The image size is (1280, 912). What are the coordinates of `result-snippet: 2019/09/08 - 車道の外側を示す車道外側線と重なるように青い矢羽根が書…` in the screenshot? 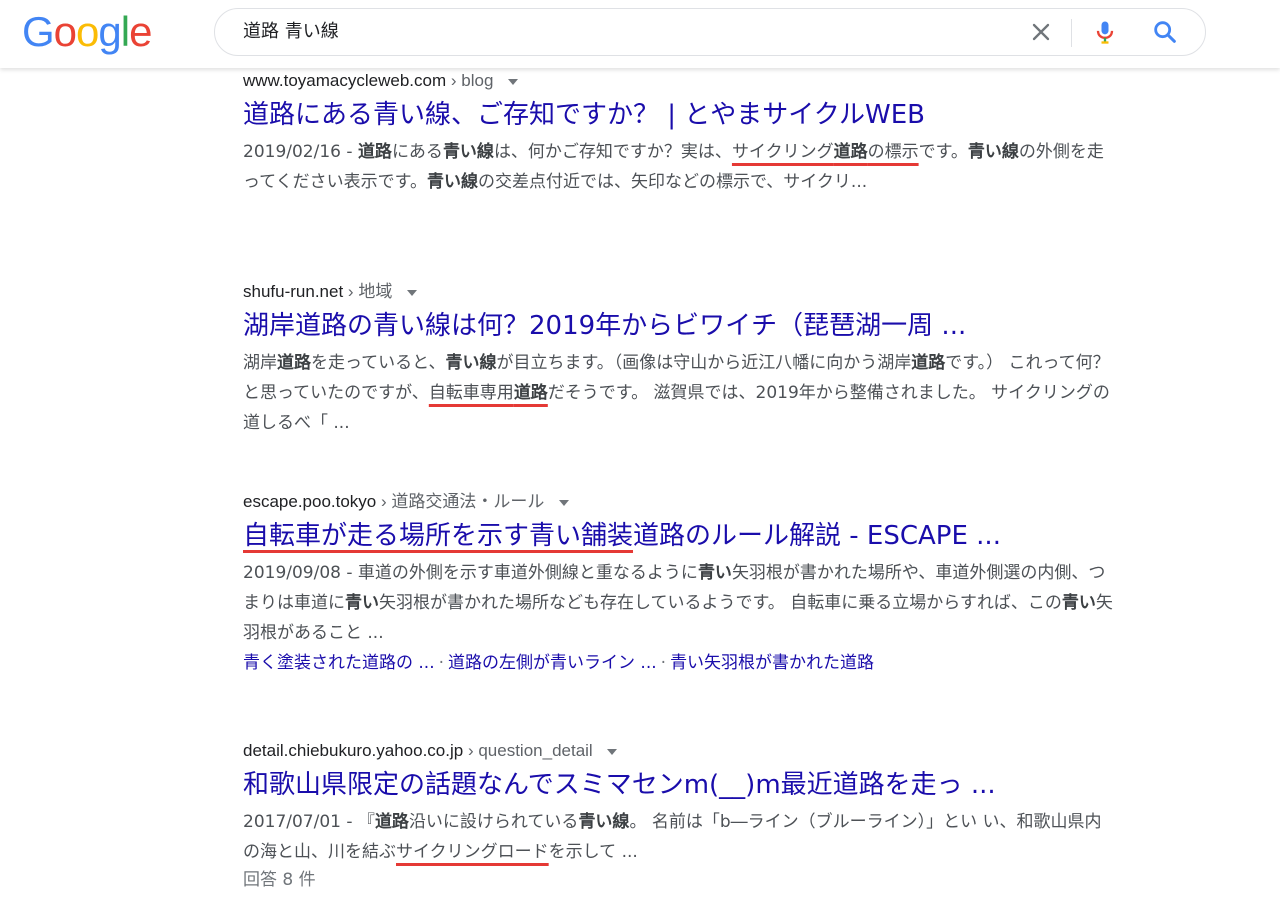 It's located at (678, 603).